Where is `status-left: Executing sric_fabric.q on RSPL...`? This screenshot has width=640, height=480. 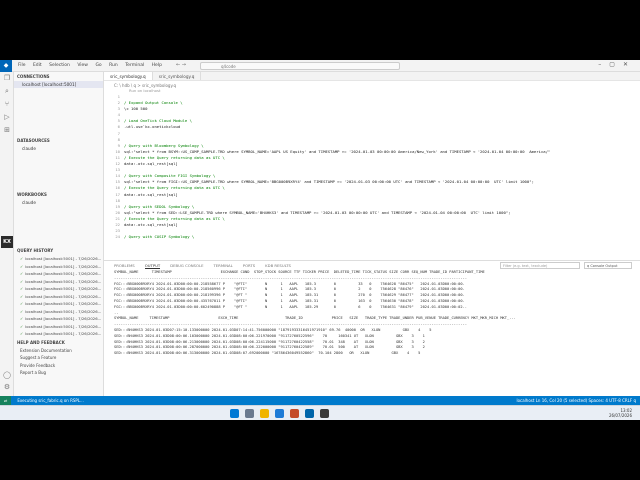
status-left: Executing sric_fabric.q on RSPL... is located at coordinates (50, 400).